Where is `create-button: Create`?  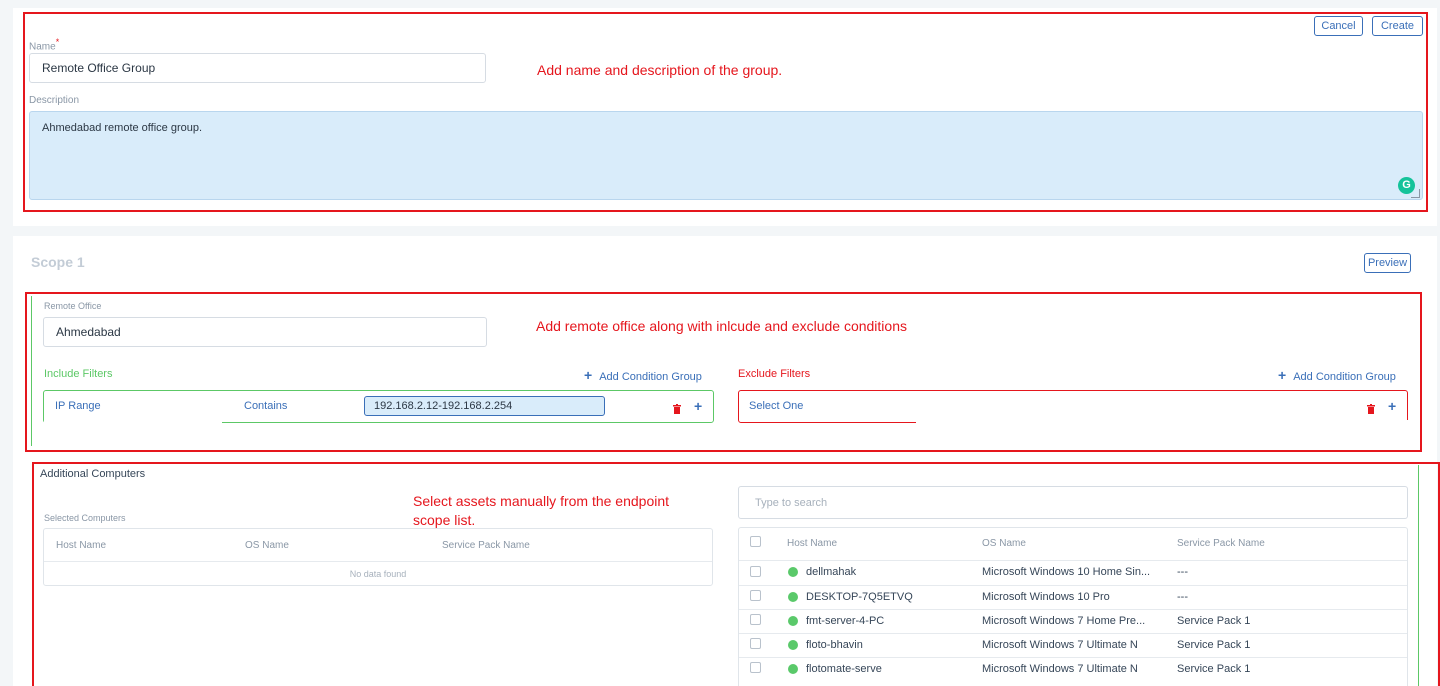
create-button: Create is located at coordinates (1397, 26).